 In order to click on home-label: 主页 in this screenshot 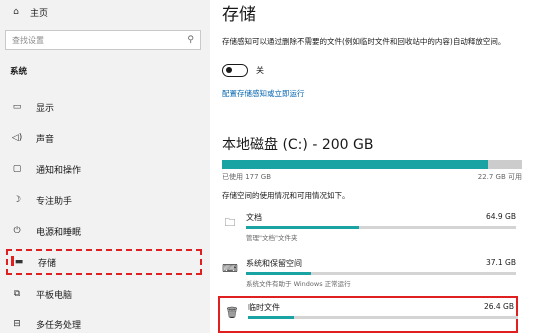, I will do `click(39, 13)`.